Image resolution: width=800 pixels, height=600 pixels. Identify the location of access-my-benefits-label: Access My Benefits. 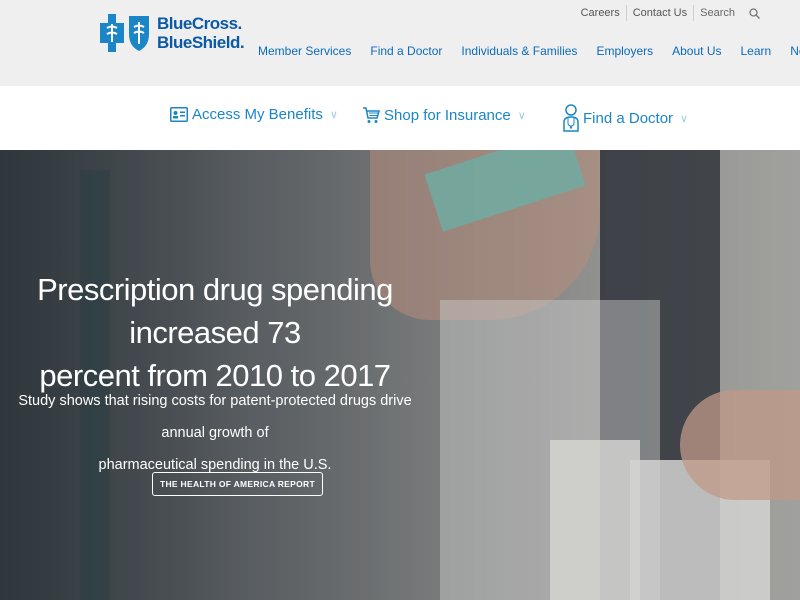
(257, 114).